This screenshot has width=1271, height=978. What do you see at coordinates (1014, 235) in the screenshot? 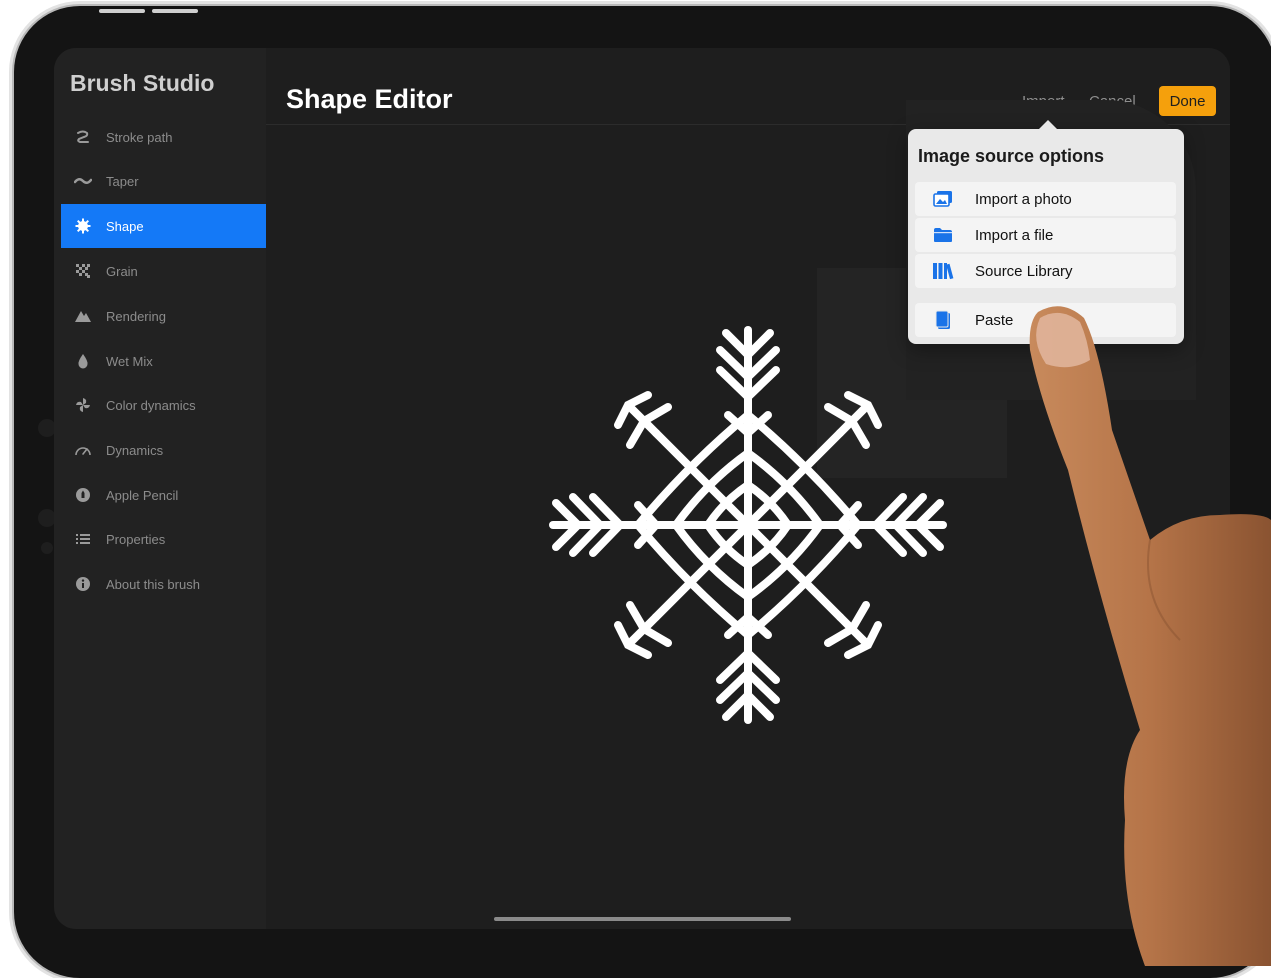
I see `option-label: Import a file` at bounding box center [1014, 235].